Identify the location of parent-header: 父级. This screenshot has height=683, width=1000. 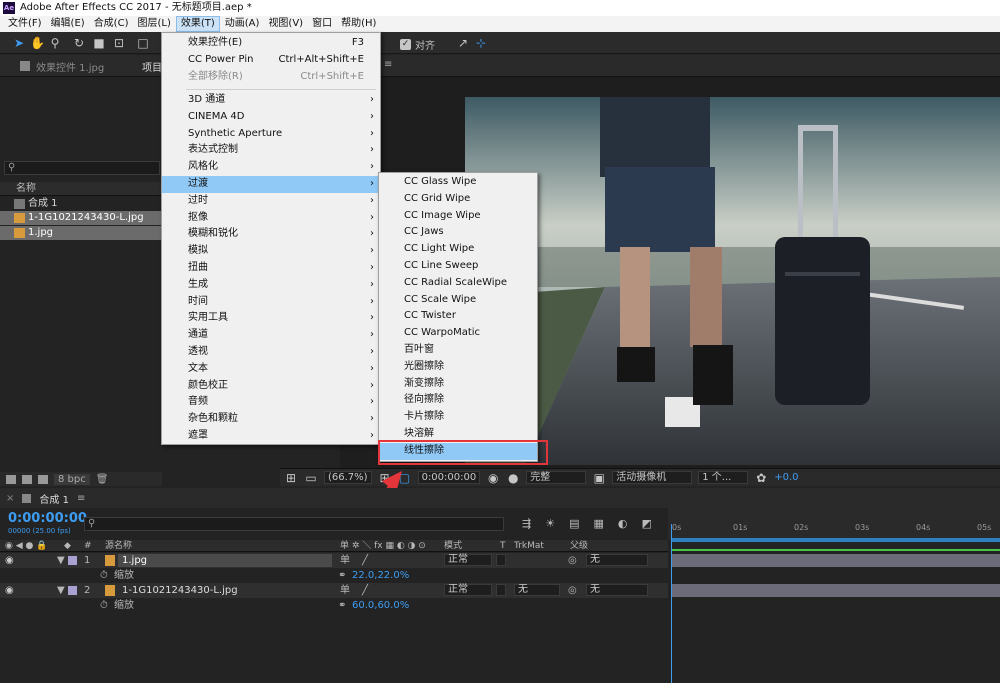
(579, 546).